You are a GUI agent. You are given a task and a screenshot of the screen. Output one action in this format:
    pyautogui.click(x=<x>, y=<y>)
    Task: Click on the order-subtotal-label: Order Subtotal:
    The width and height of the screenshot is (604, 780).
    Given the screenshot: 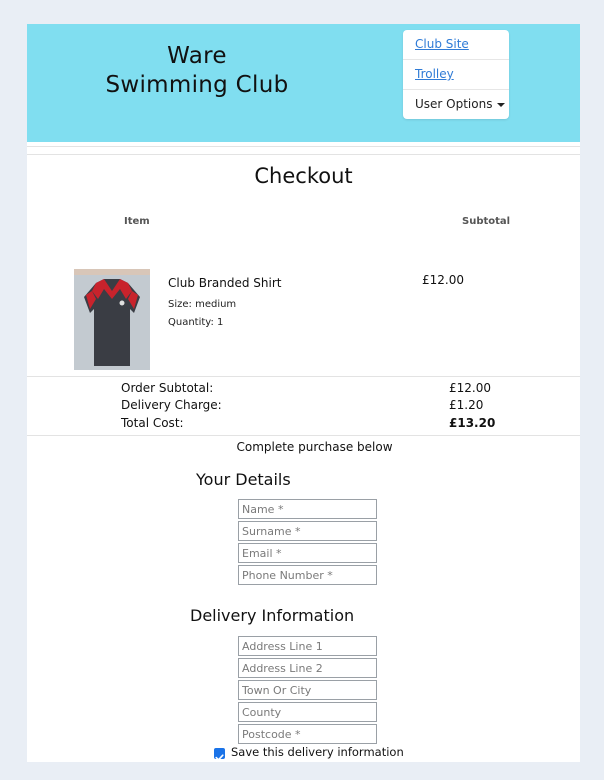 What is the action you would take?
    pyautogui.click(x=167, y=388)
    